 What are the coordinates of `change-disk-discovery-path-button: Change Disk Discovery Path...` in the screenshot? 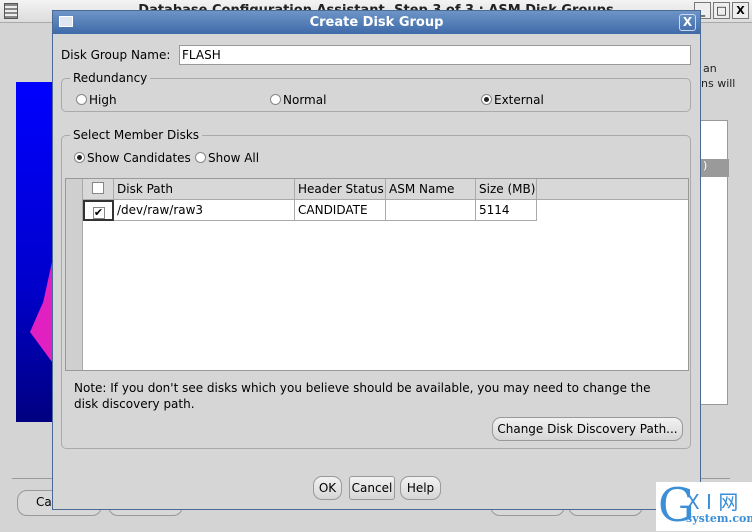 It's located at (587, 429).